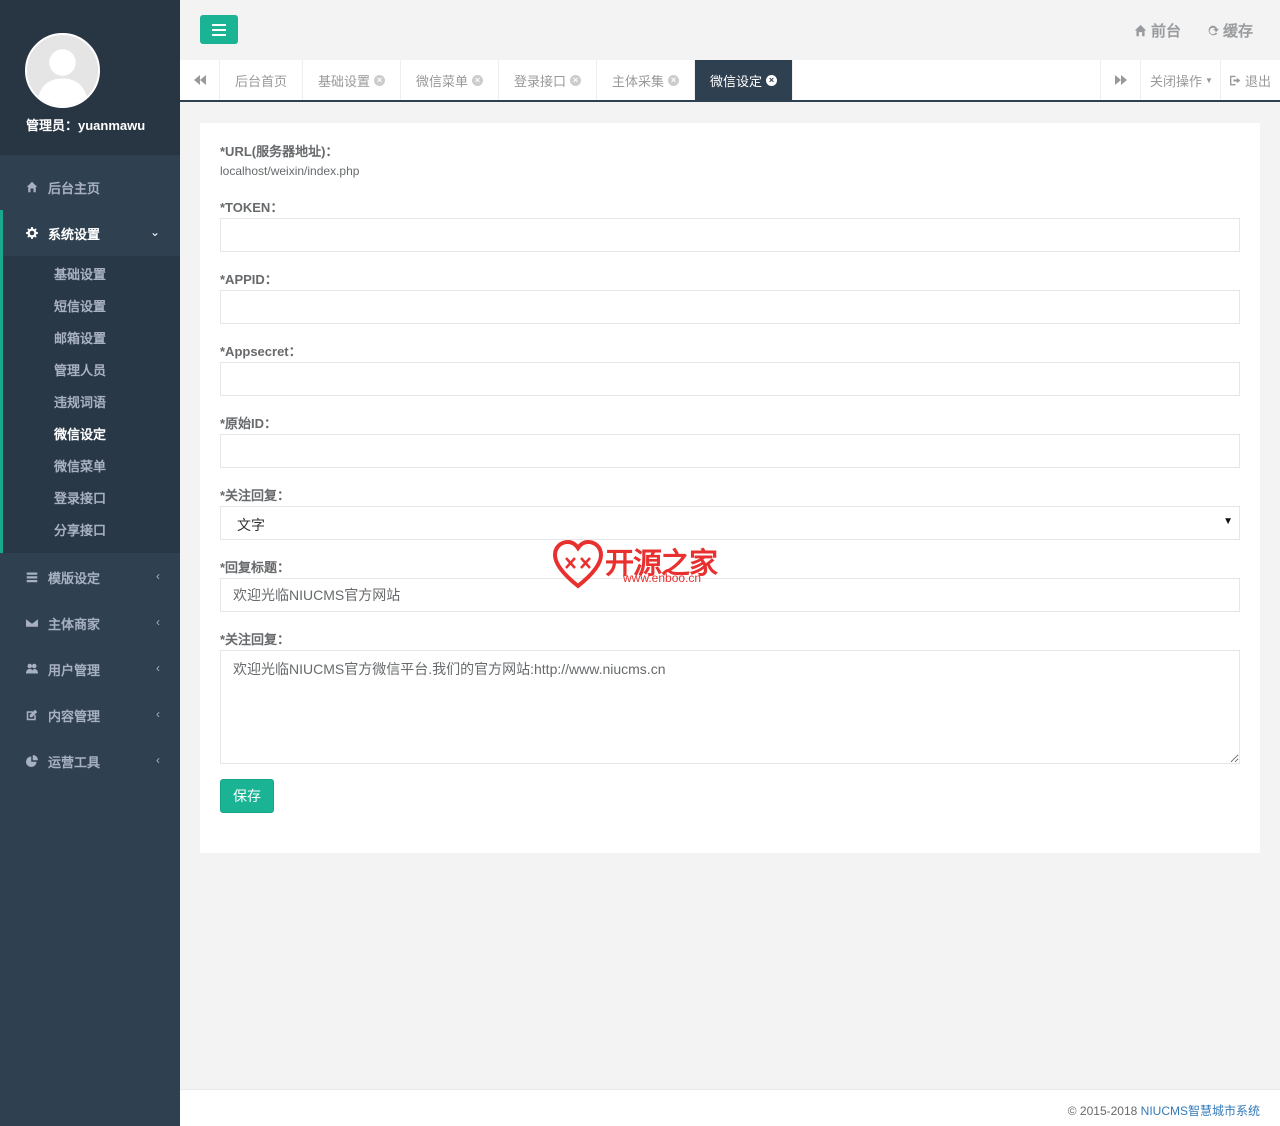 The image size is (1280, 1126). What do you see at coordinates (730, 451) in the screenshot?
I see `origin-id-input` at bounding box center [730, 451].